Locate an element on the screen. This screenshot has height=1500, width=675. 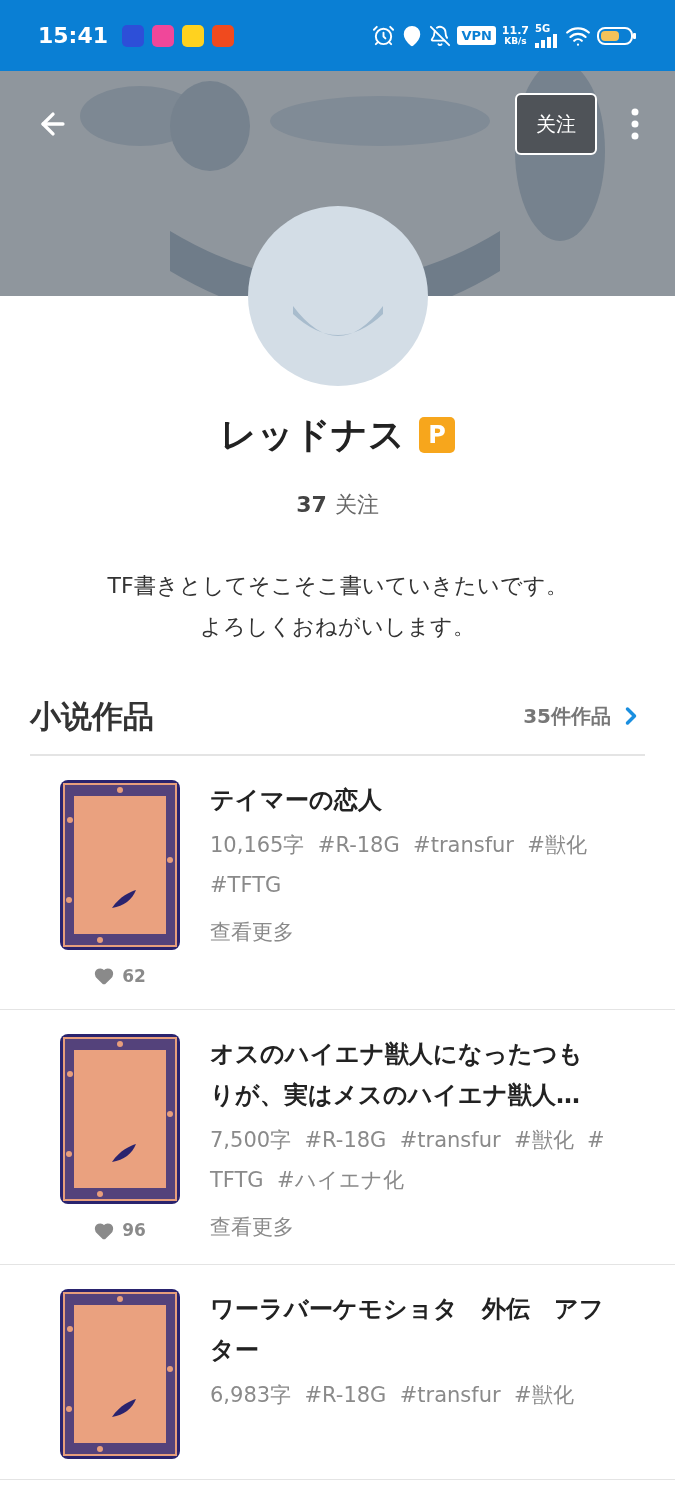
battery-icon is located at coordinates (617, 35).